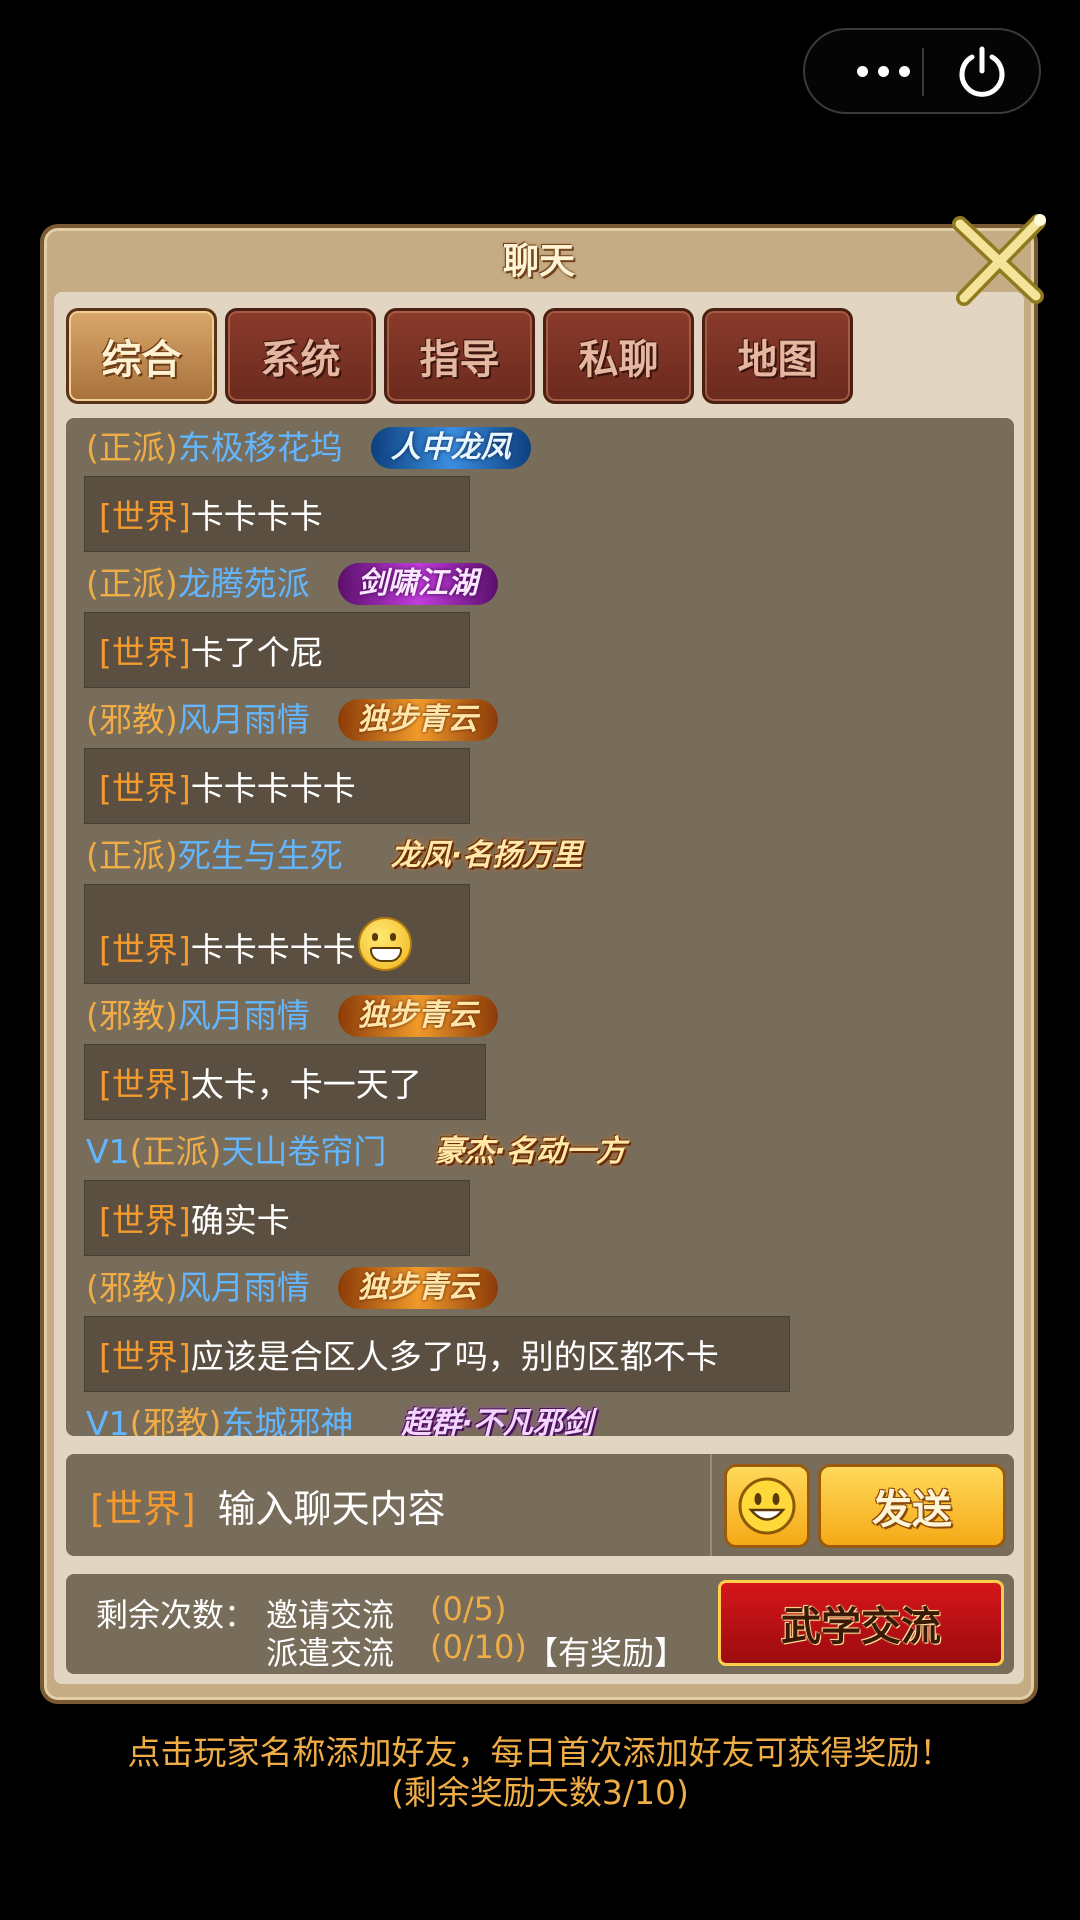 This screenshot has width=1080, height=1920. Describe the element at coordinates (486, 855) in the screenshot. I see `title-badge: 龙凤·名扬万里` at that location.